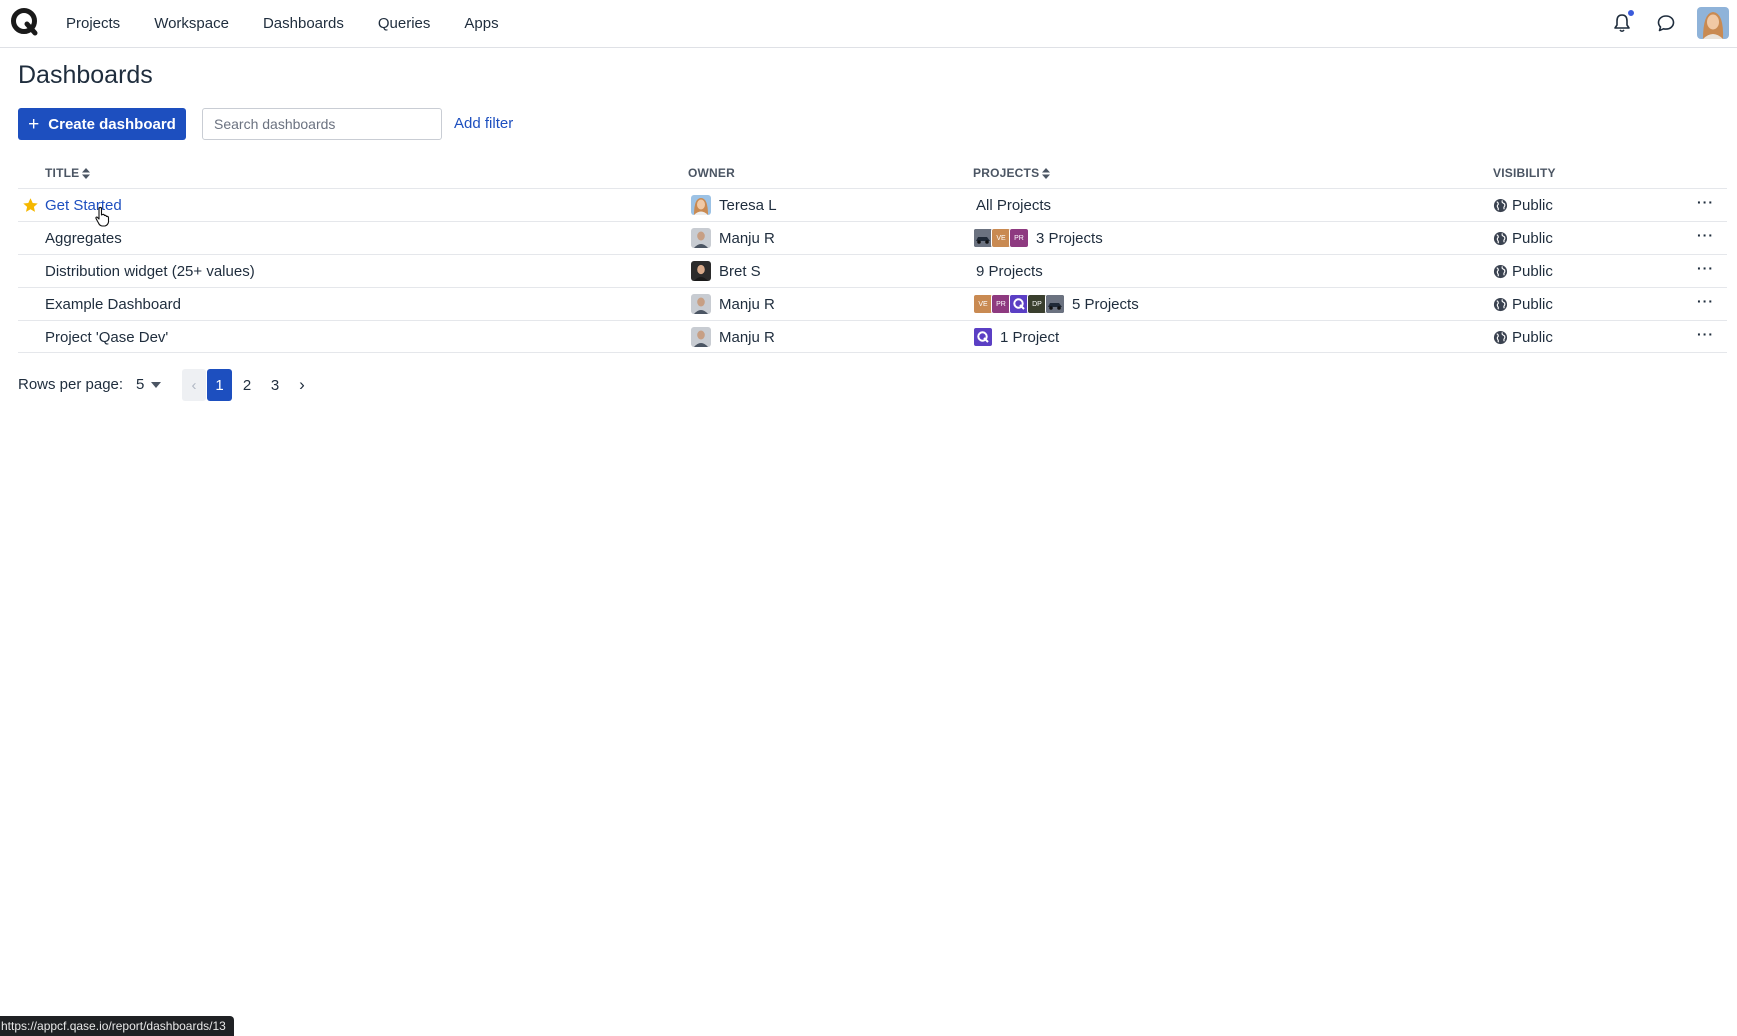 The image size is (1737, 1036). Describe the element at coordinates (748, 205) in the screenshot. I see `owner-name: Teresa L` at that location.